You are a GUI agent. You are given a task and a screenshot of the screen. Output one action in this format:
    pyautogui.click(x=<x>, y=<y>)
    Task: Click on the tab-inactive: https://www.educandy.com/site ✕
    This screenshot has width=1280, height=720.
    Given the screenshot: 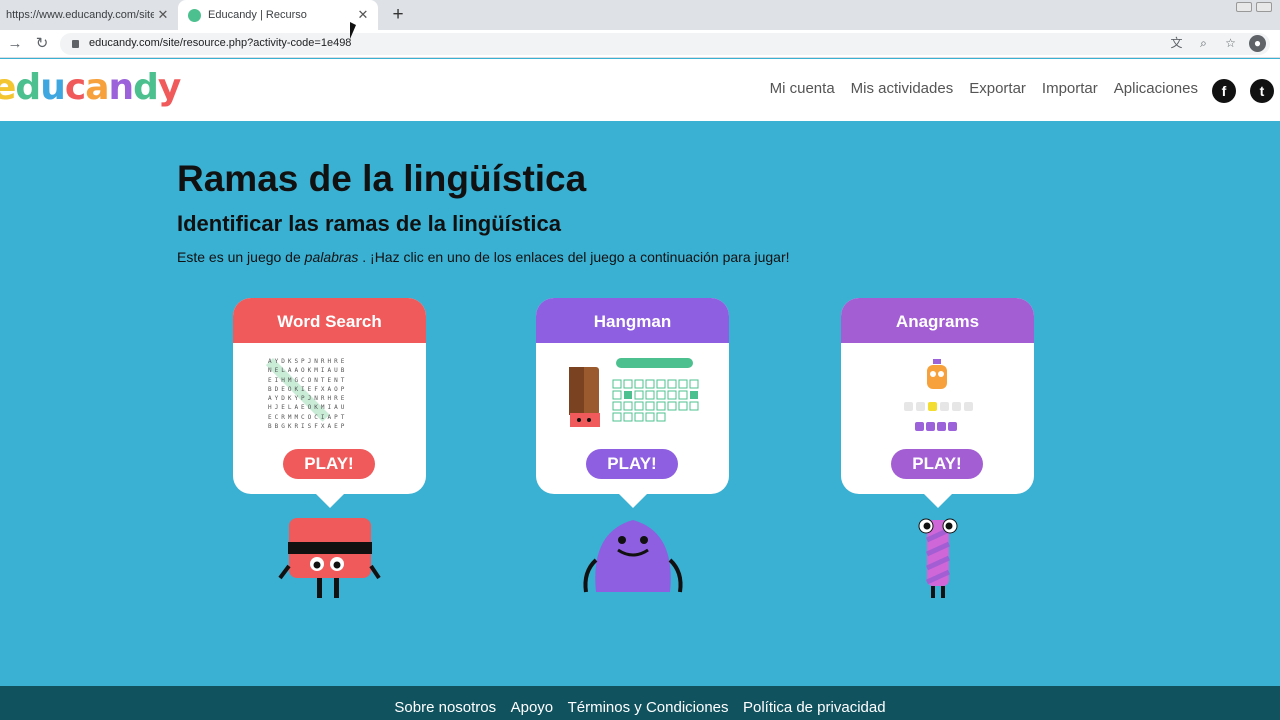 What is the action you would take?
    pyautogui.click(x=89, y=15)
    